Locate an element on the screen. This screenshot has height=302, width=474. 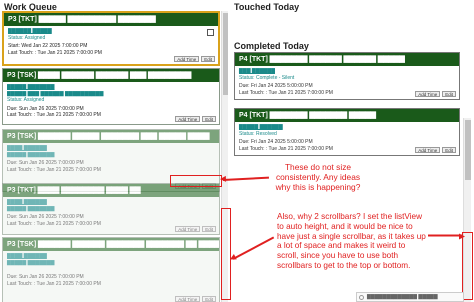
status-icon is located at coordinates (361, 297).